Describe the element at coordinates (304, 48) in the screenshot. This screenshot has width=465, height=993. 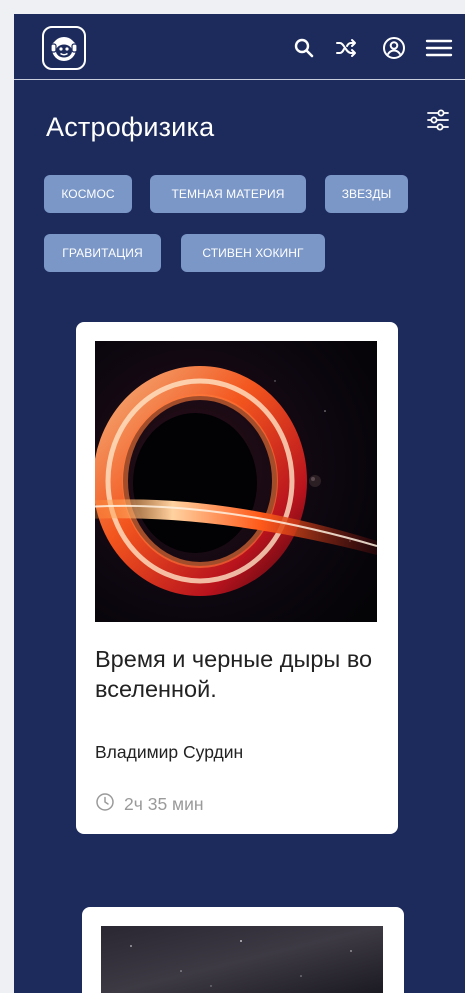
I see `search-icon` at that location.